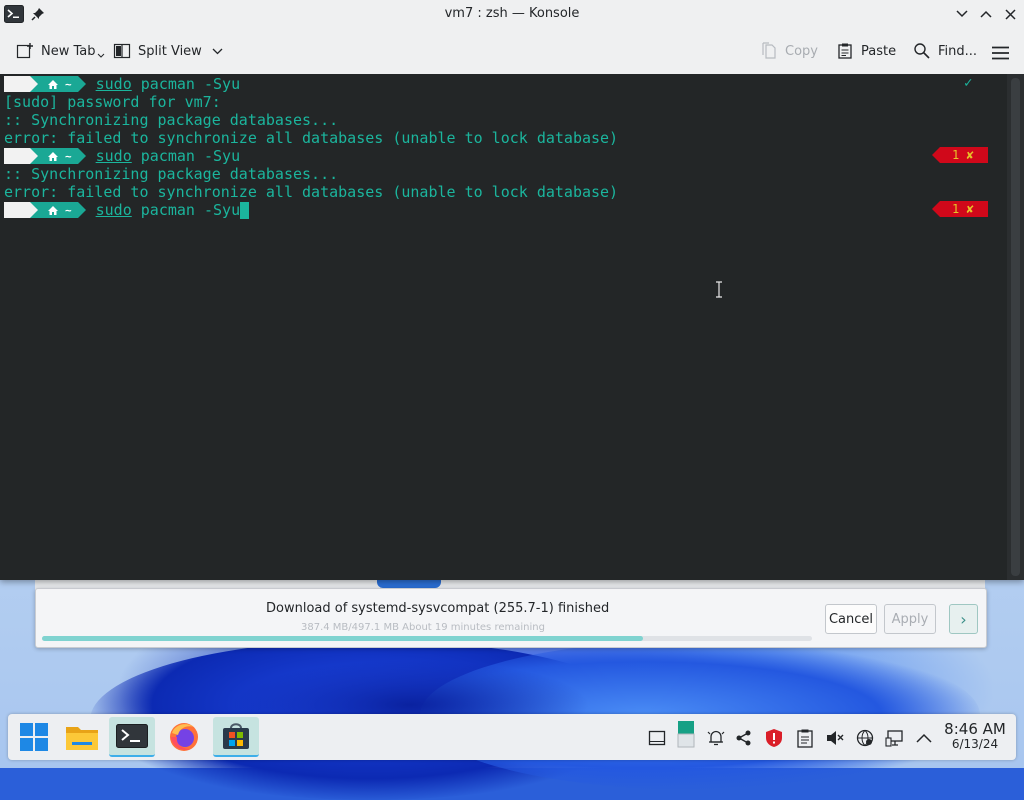  I want to click on clock-time: 8:46 AM, so click(975, 729).